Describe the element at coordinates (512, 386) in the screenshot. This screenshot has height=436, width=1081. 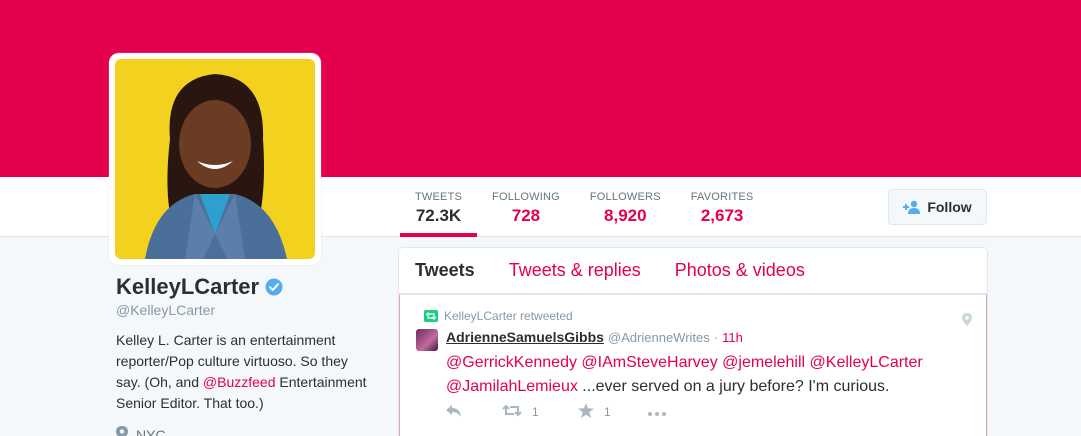
I see `tweet-mention-link: @JamilahLemieux` at that location.